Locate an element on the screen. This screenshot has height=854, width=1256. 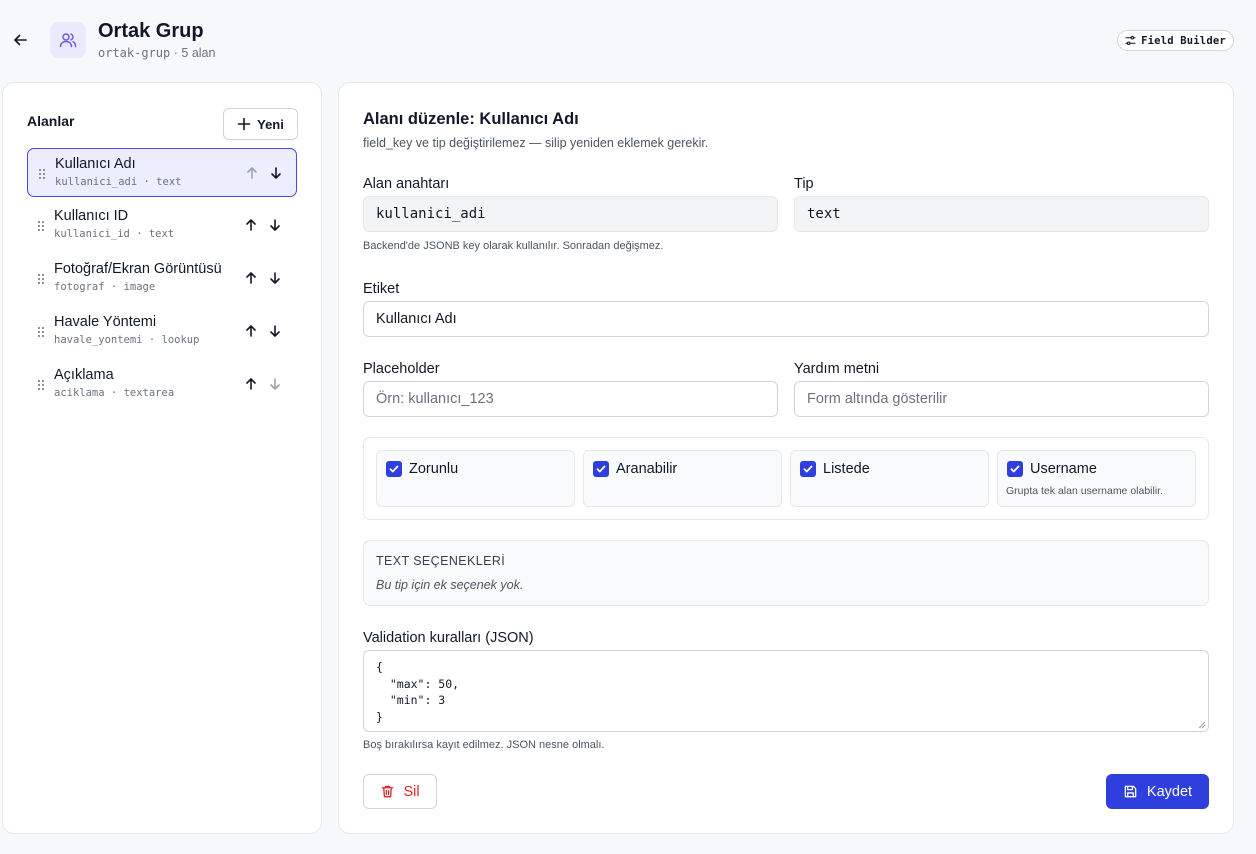
placeholder-label: Placeholder is located at coordinates (401, 369).